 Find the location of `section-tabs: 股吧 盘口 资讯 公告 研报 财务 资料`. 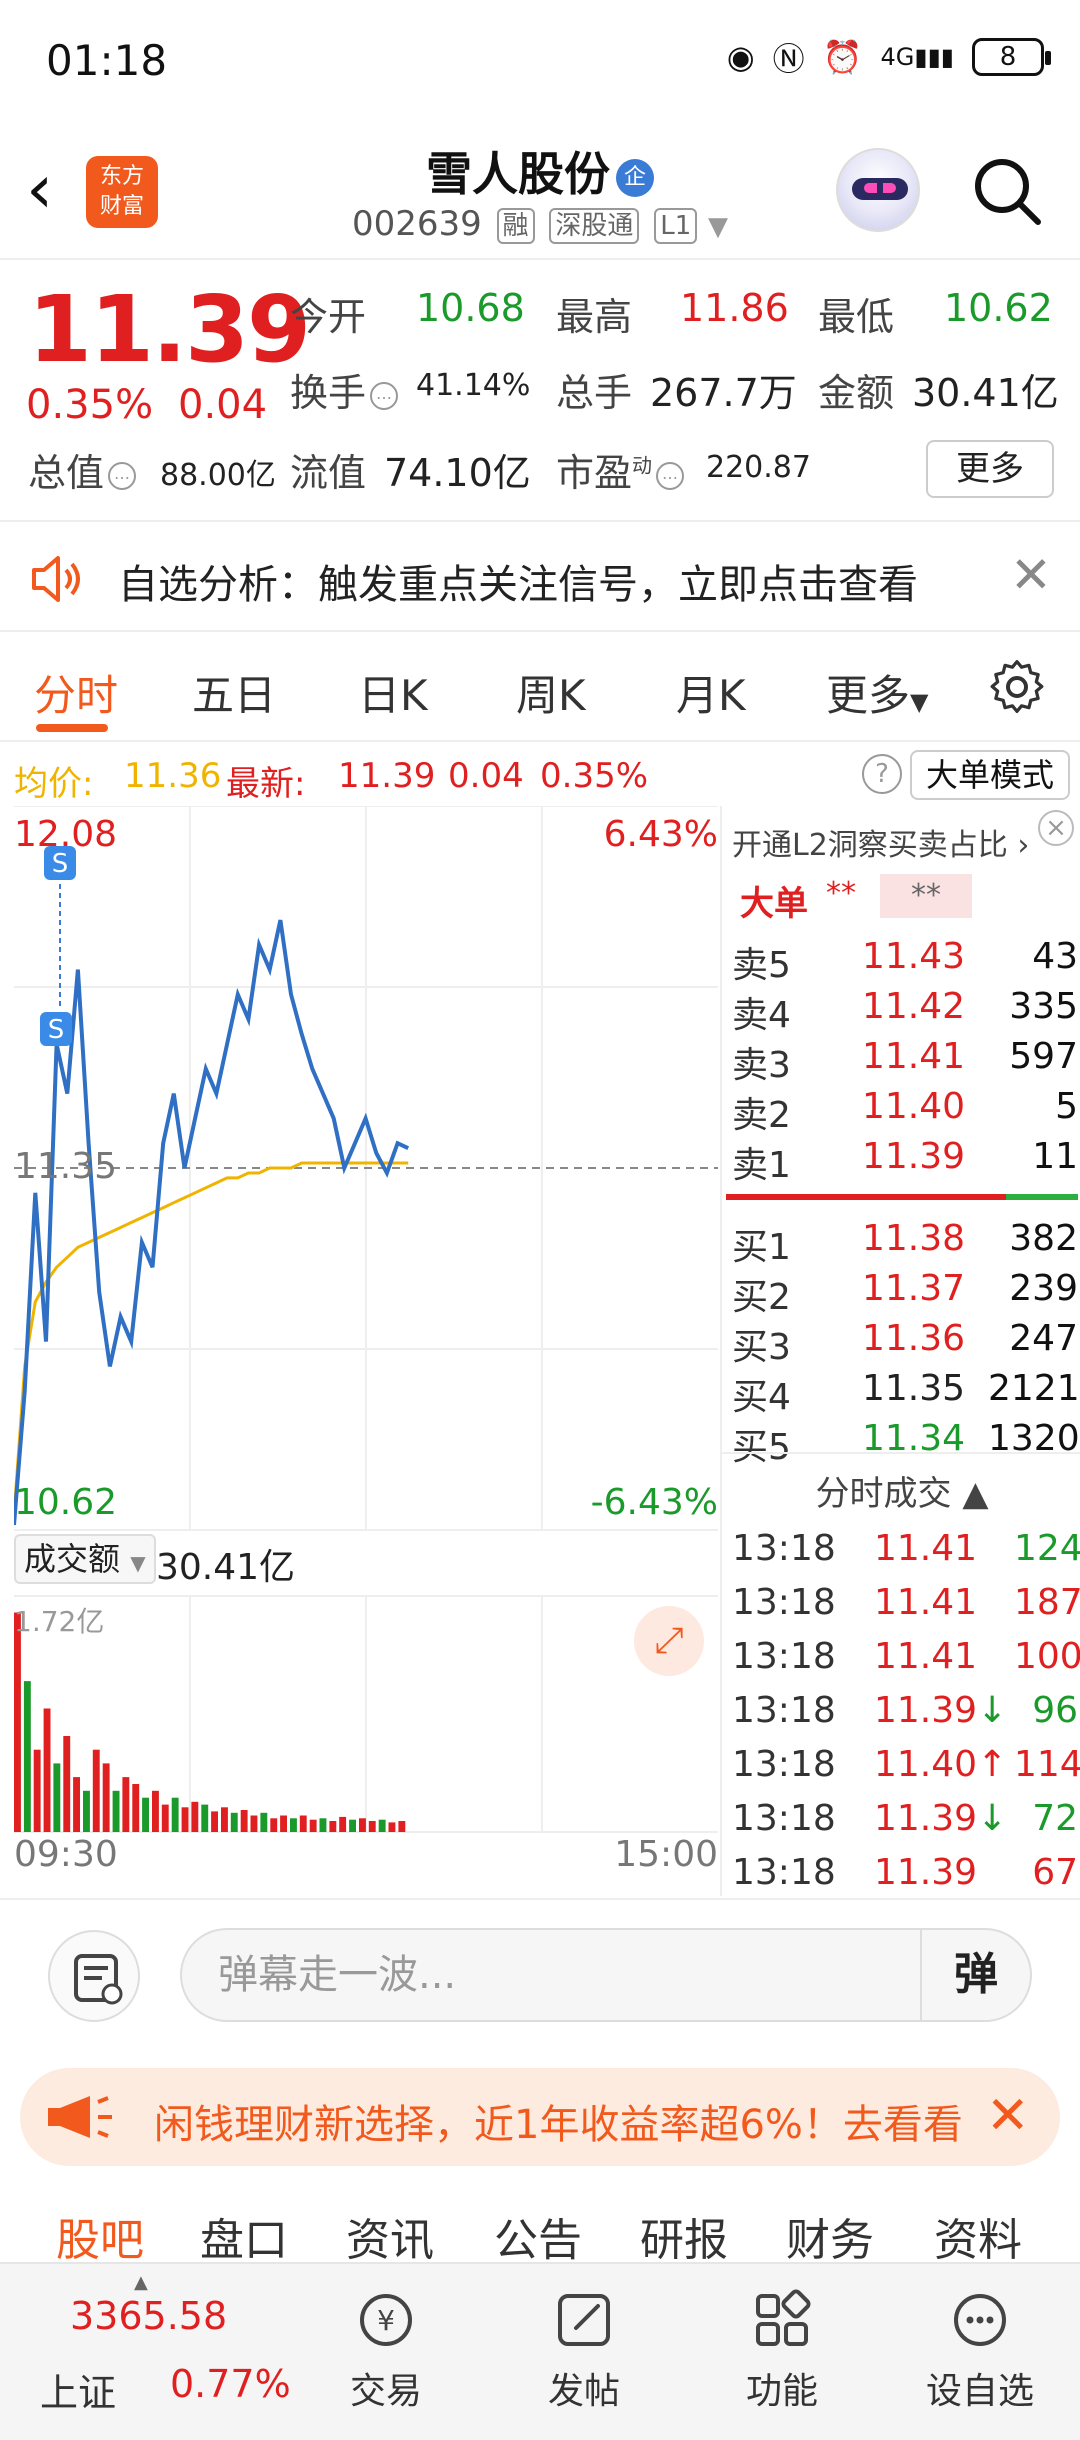

section-tabs: 股吧 盘口 资讯 公告 研报 财务 资料 is located at coordinates (540, 2228).